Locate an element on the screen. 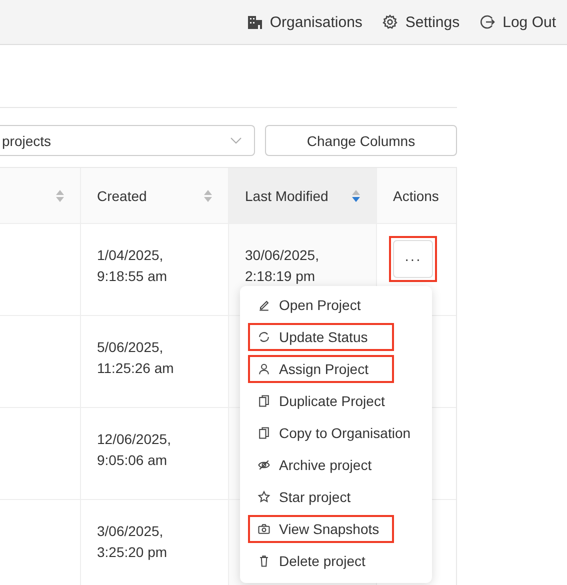  table-cell: 3/06/2025, 3:25:20 pm is located at coordinates (132, 541).